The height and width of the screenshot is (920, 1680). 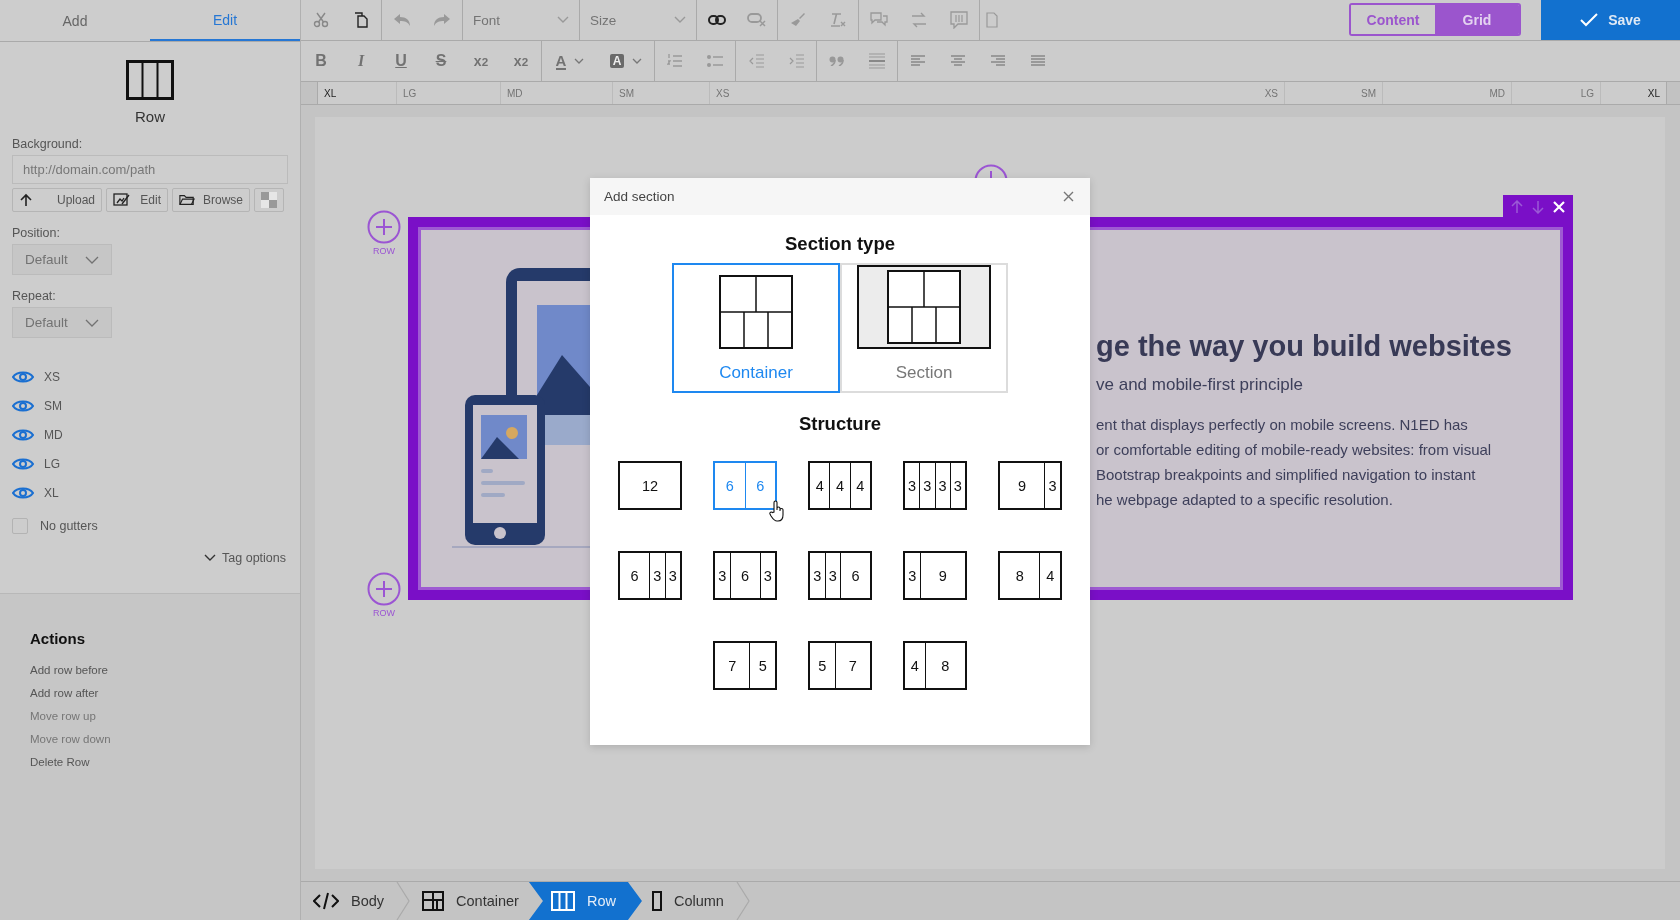 I want to click on breakpoint-label: SM, so click(x=53, y=406).